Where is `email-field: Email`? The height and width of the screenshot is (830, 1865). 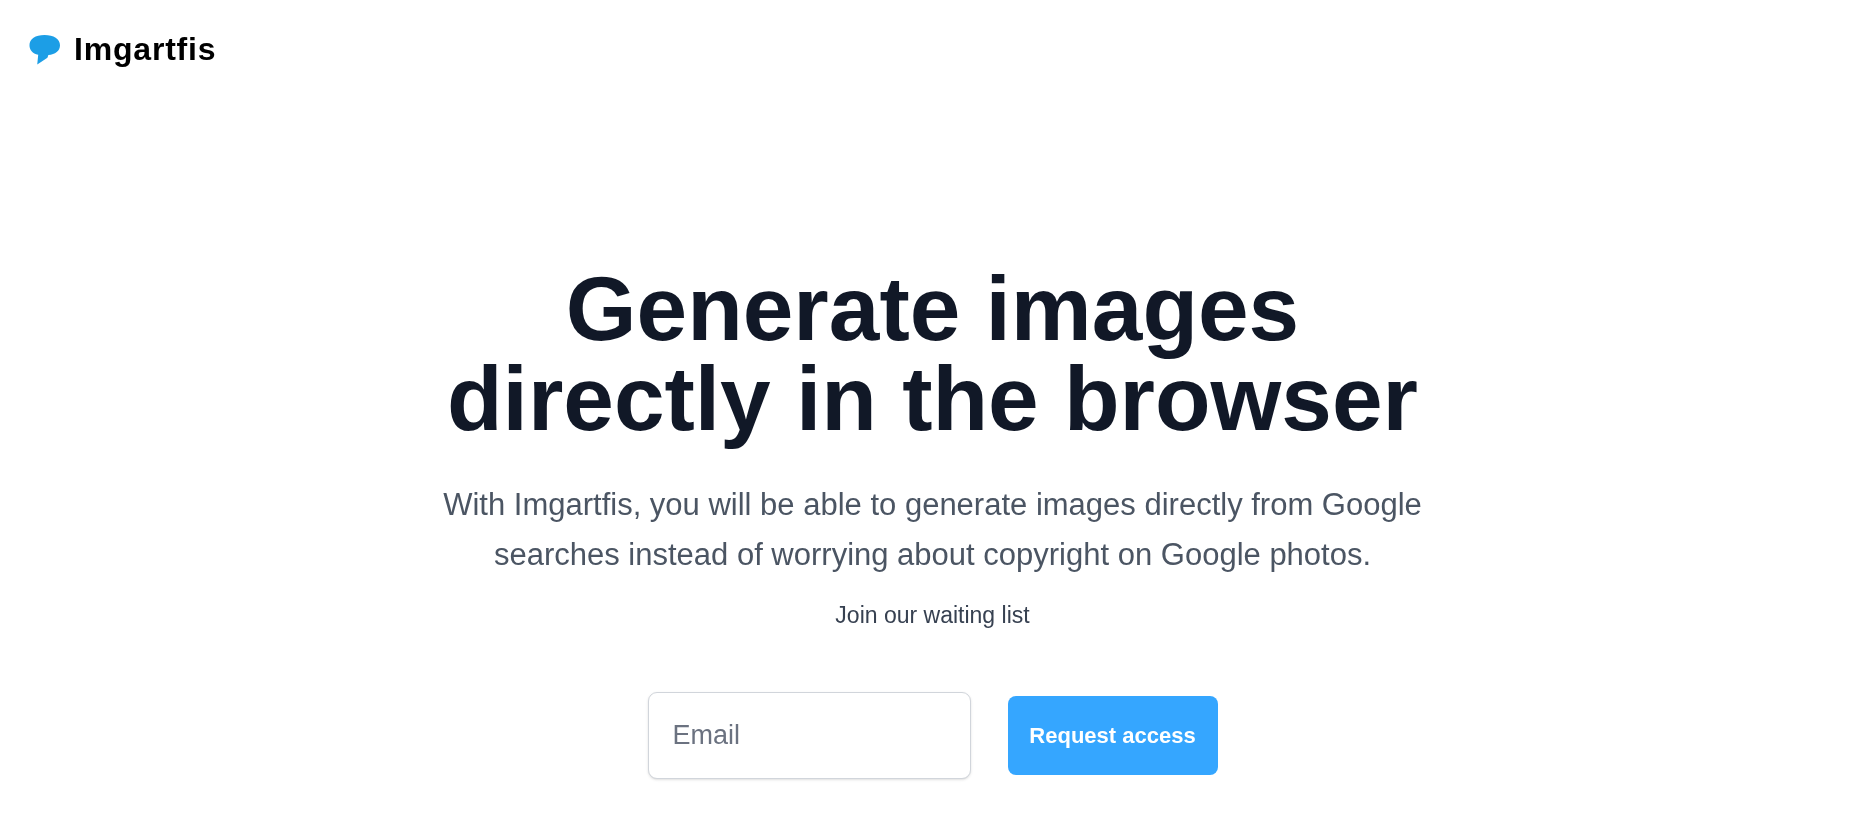 email-field: Email is located at coordinates (809, 735).